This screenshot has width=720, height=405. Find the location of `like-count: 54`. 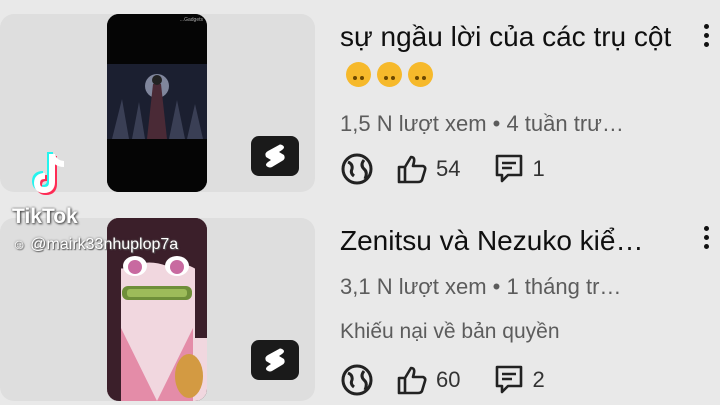

like-count: 54 is located at coordinates (448, 168).